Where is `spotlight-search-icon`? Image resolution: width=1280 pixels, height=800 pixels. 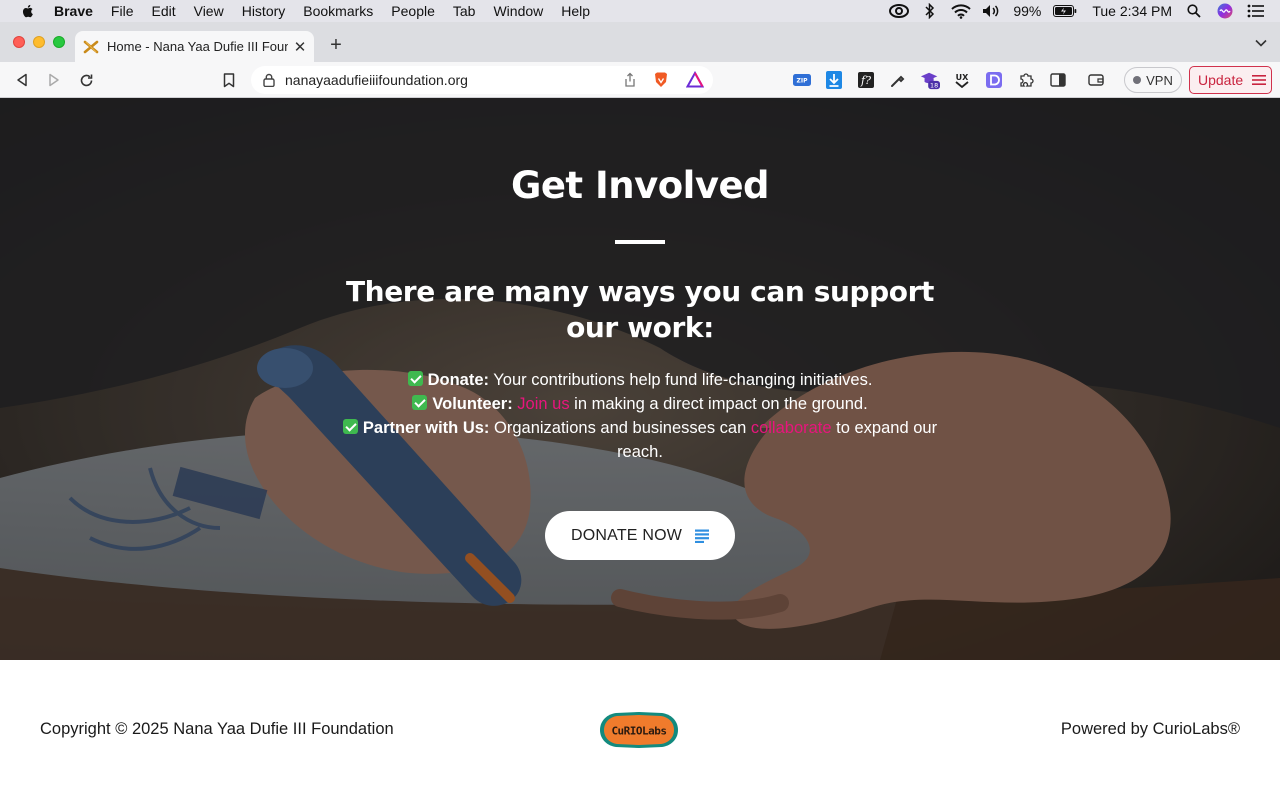 spotlight-search-icon is located at coordinates (1194, 11).